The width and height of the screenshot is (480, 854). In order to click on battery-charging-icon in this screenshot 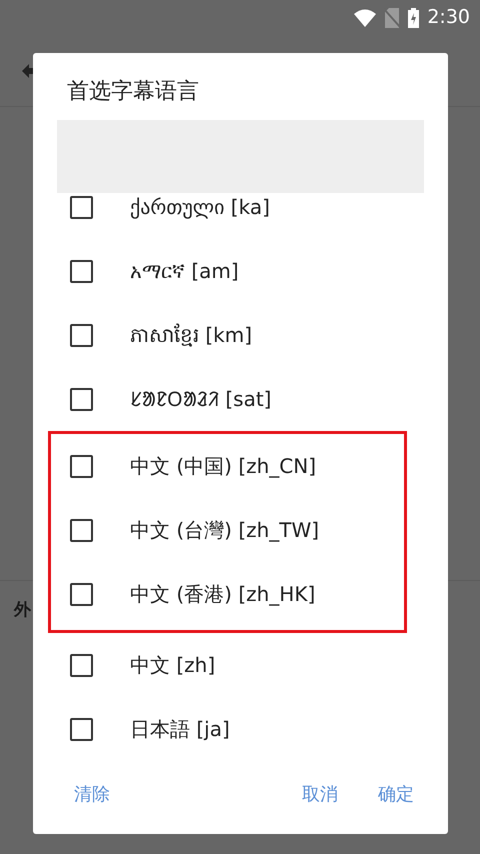, I will do `click(414, 18)`.